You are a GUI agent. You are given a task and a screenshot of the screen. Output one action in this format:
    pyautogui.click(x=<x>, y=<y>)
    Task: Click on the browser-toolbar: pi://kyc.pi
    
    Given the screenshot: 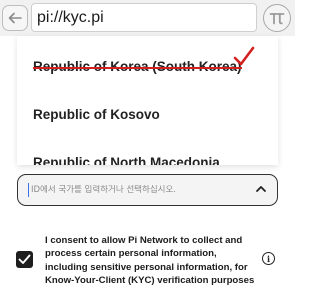 What is the action you would take?
    pyautogui.click(x=147, y=18)
    